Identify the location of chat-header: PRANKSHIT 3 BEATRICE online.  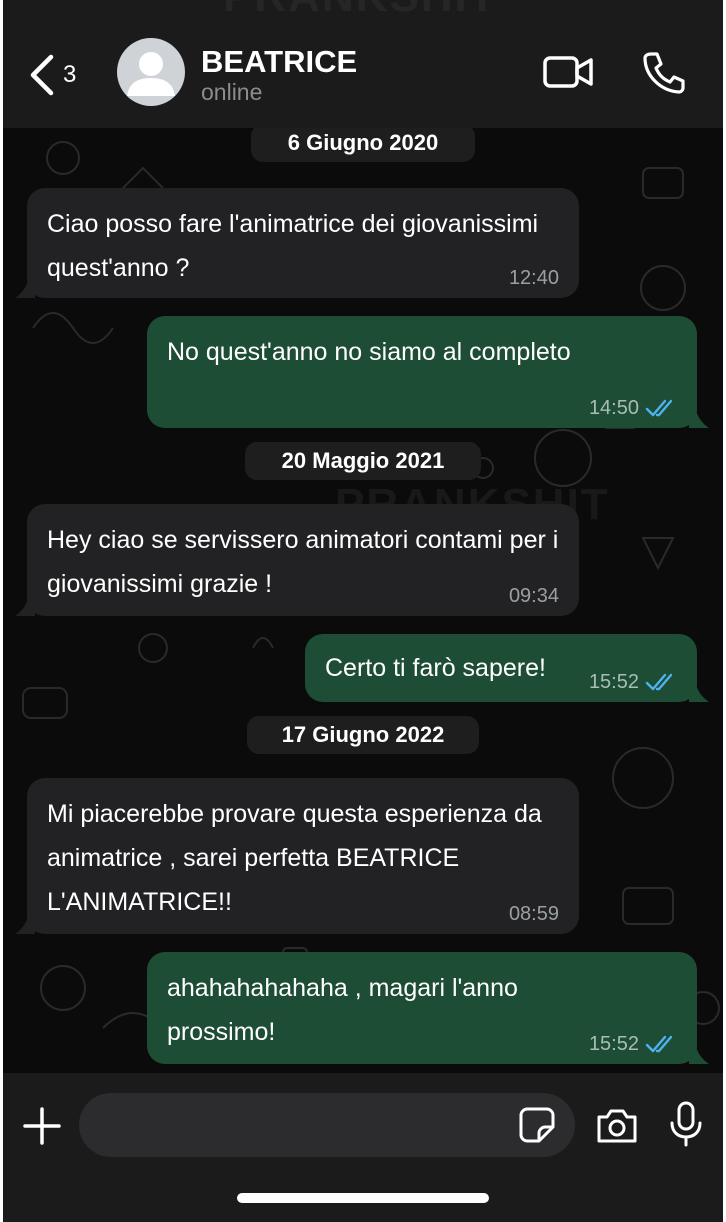
(363, 64).